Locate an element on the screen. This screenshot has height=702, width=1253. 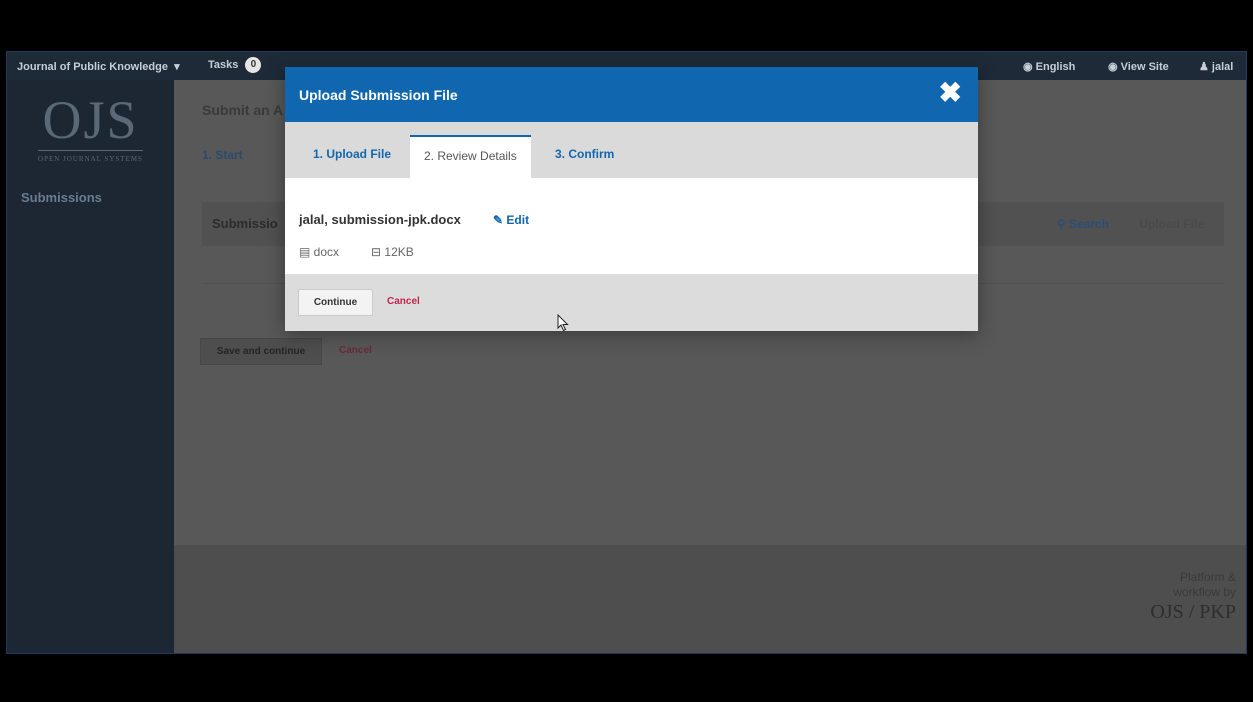
upload-file-link: Upload File is located at coordinates (1171, 224).